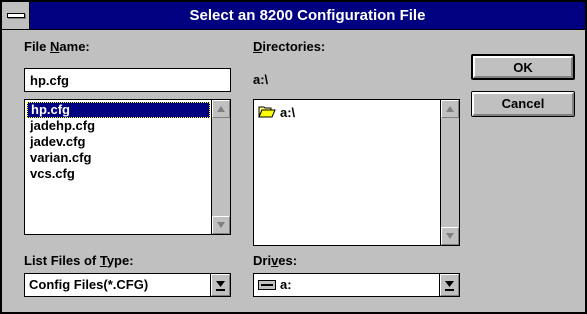  I want to click on file-type-value: Config Files(*.CFG), so click(89, 284).